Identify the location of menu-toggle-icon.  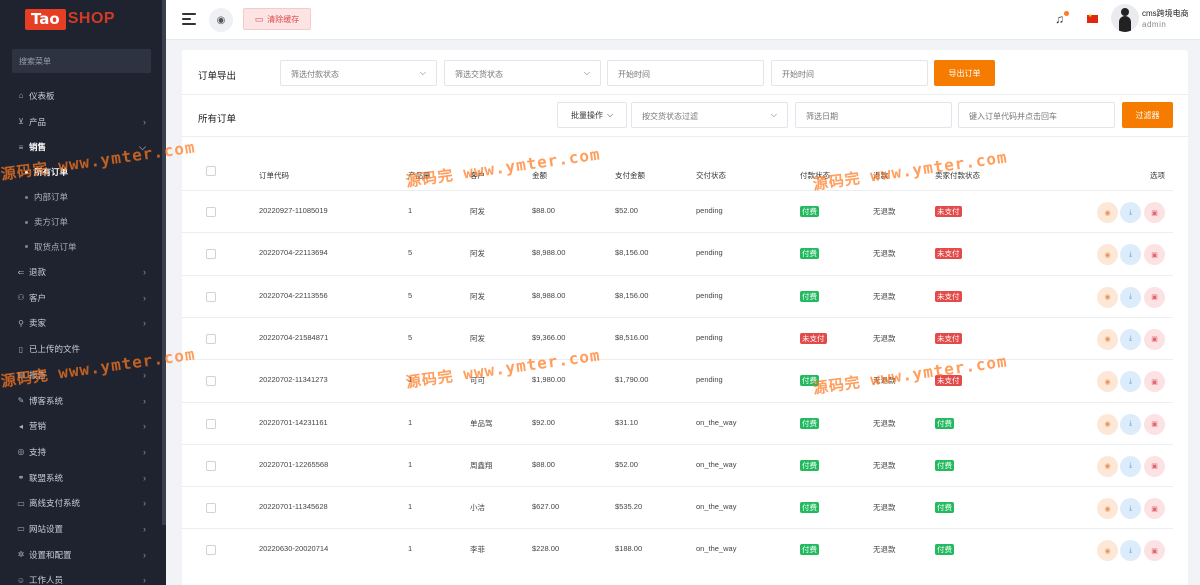
(189, 19).